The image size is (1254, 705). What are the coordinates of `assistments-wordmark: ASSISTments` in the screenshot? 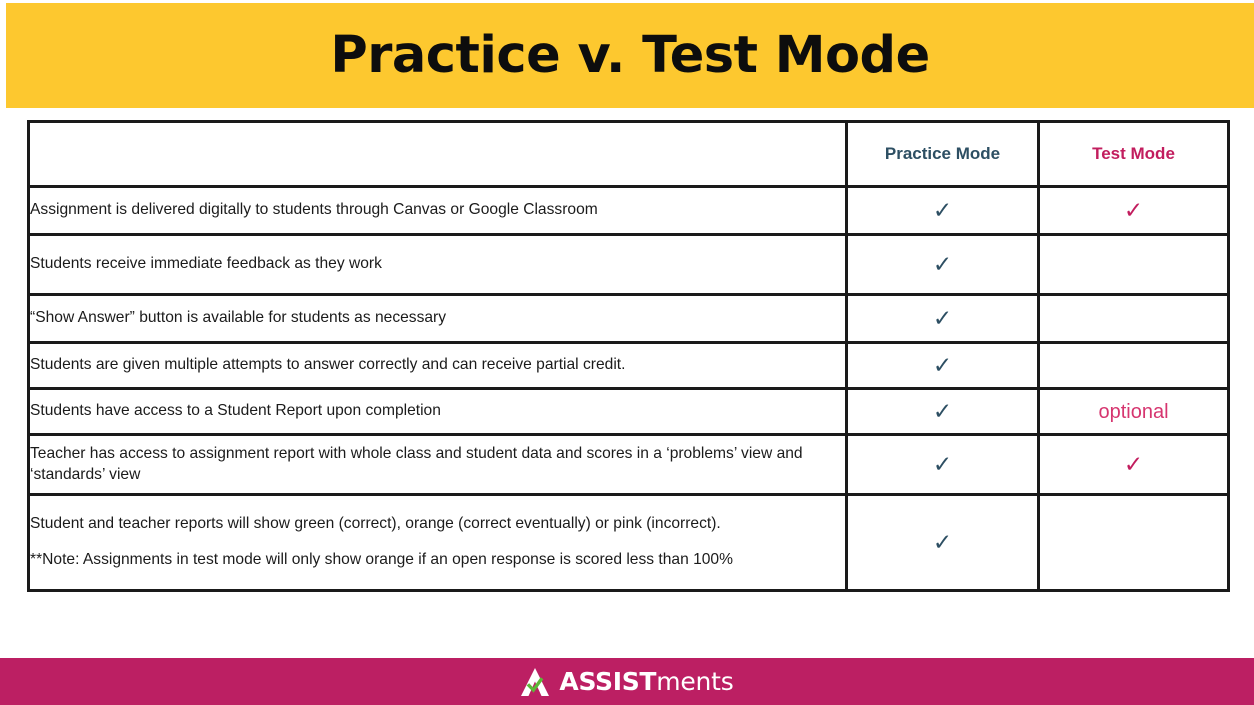 It's located at (646, 681).